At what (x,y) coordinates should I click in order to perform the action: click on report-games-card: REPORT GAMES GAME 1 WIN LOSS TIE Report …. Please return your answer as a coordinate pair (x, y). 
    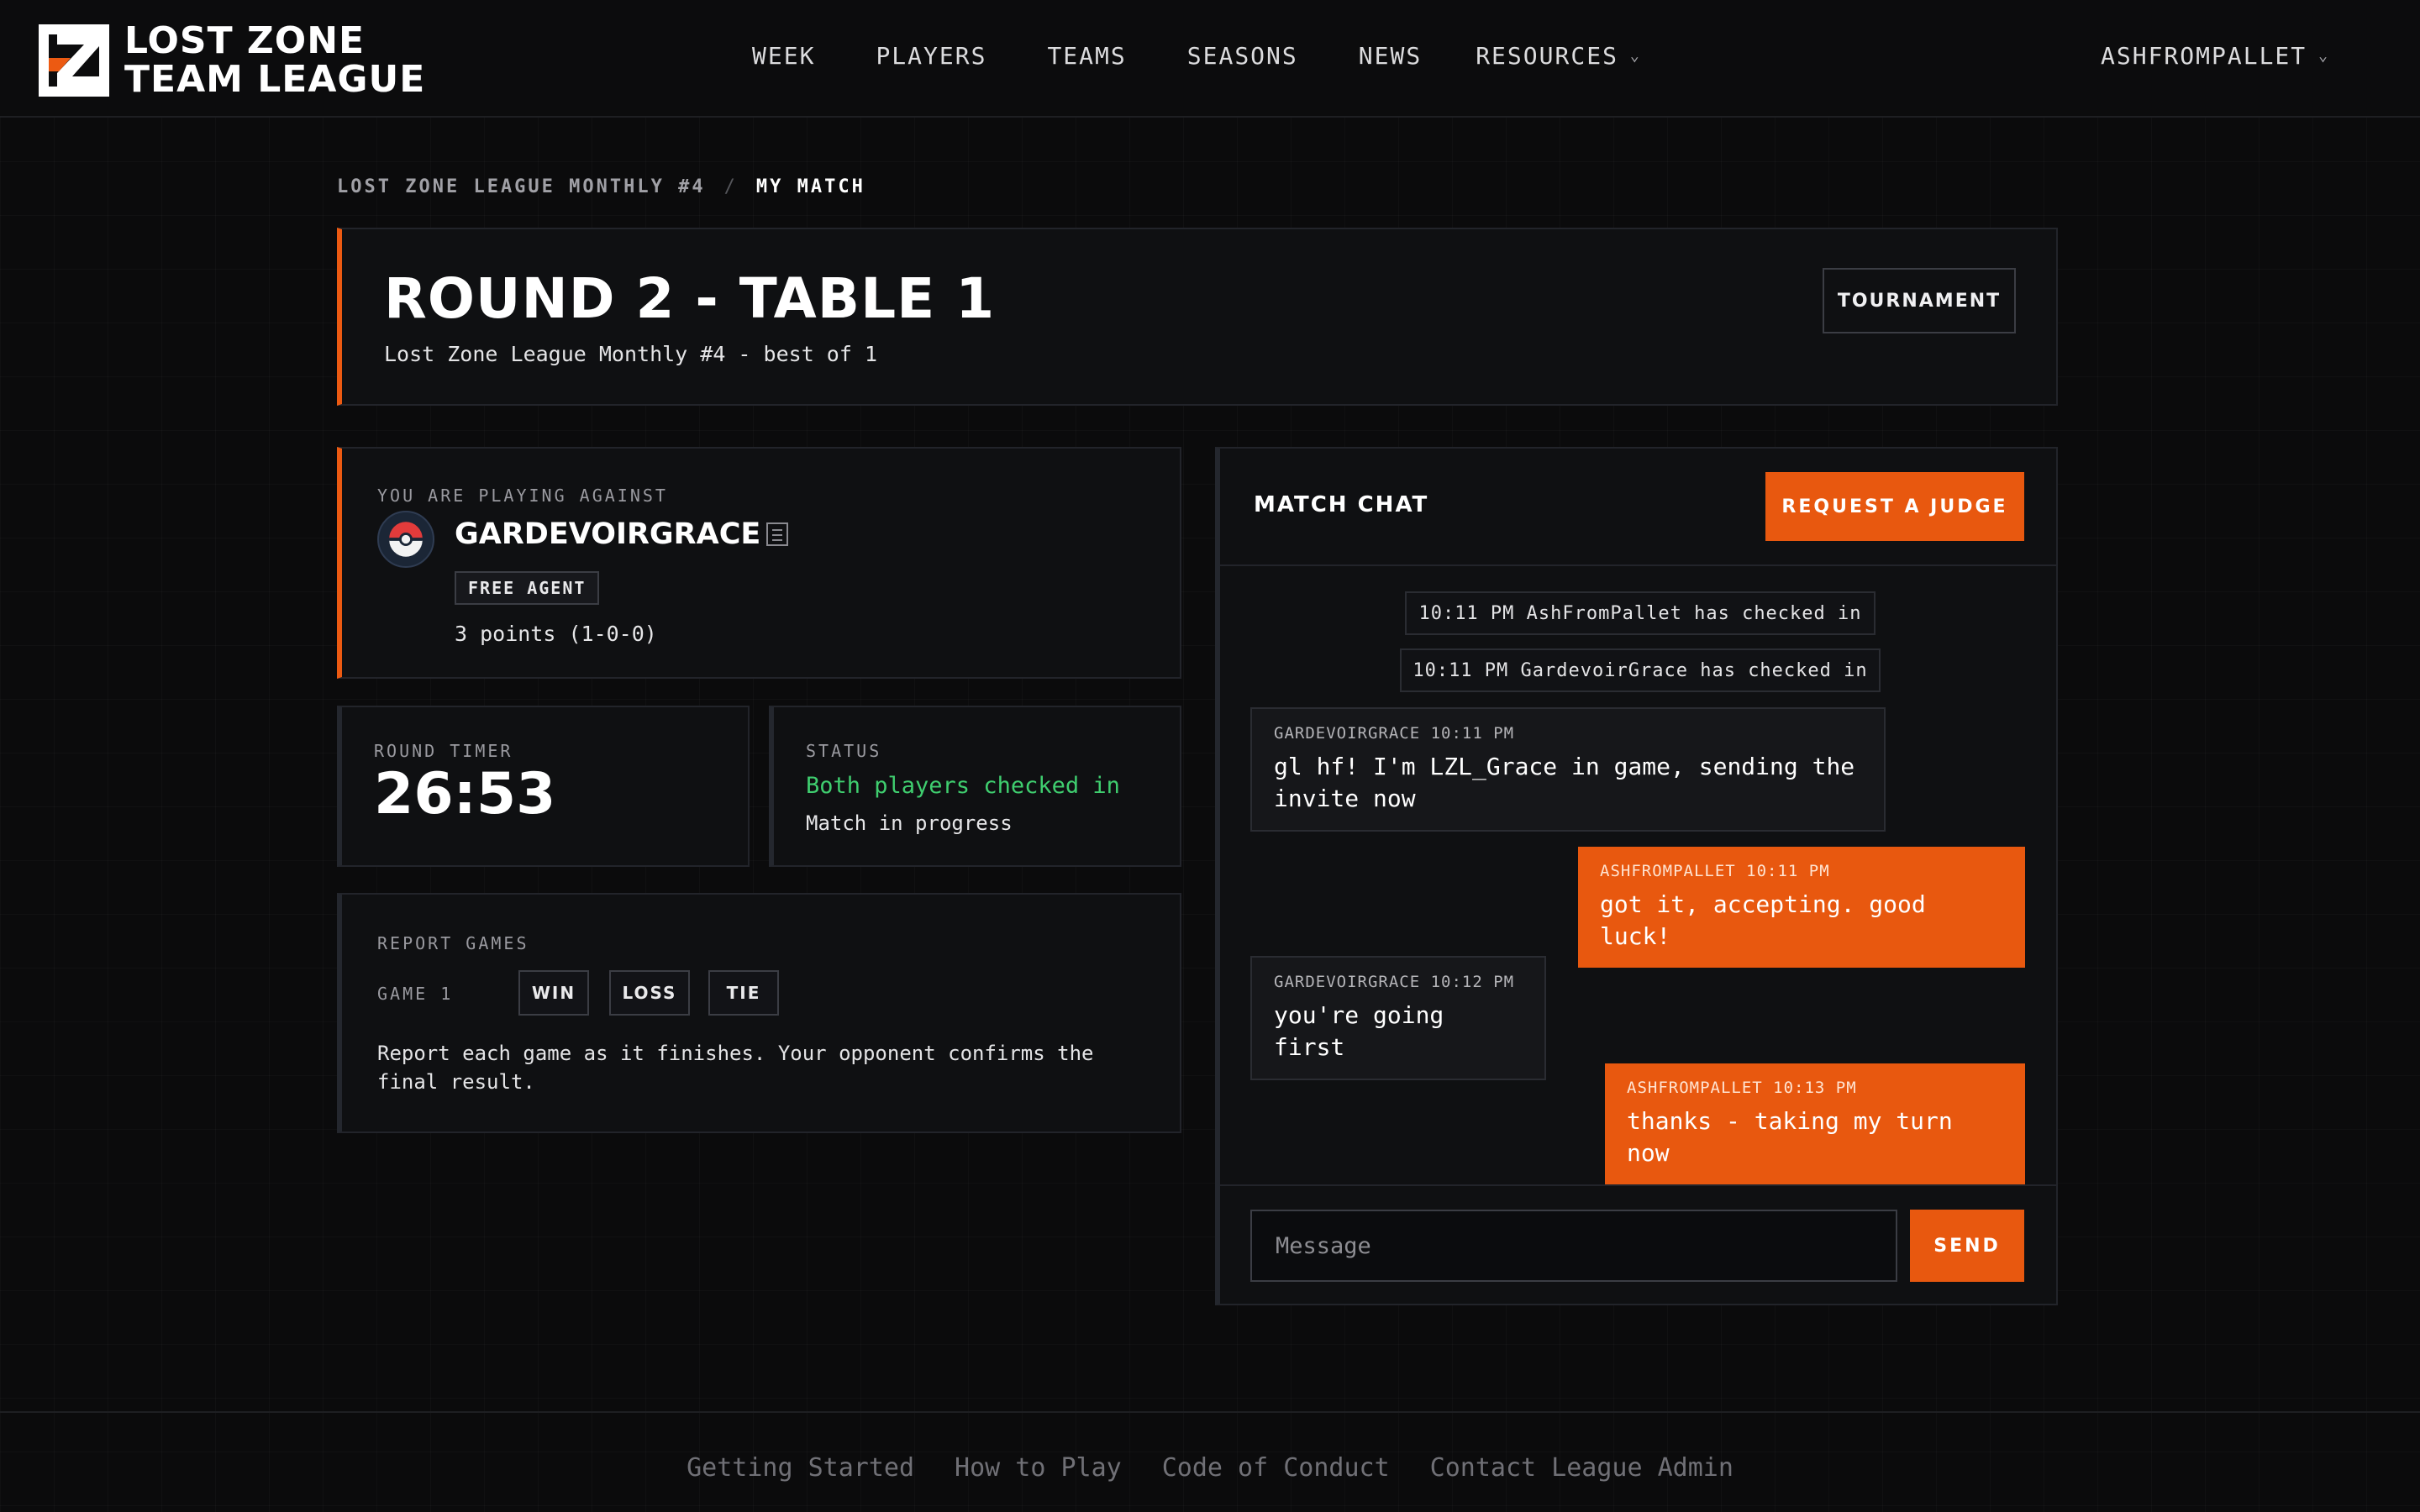
    Looking at the image, I should click on (759, 1013).